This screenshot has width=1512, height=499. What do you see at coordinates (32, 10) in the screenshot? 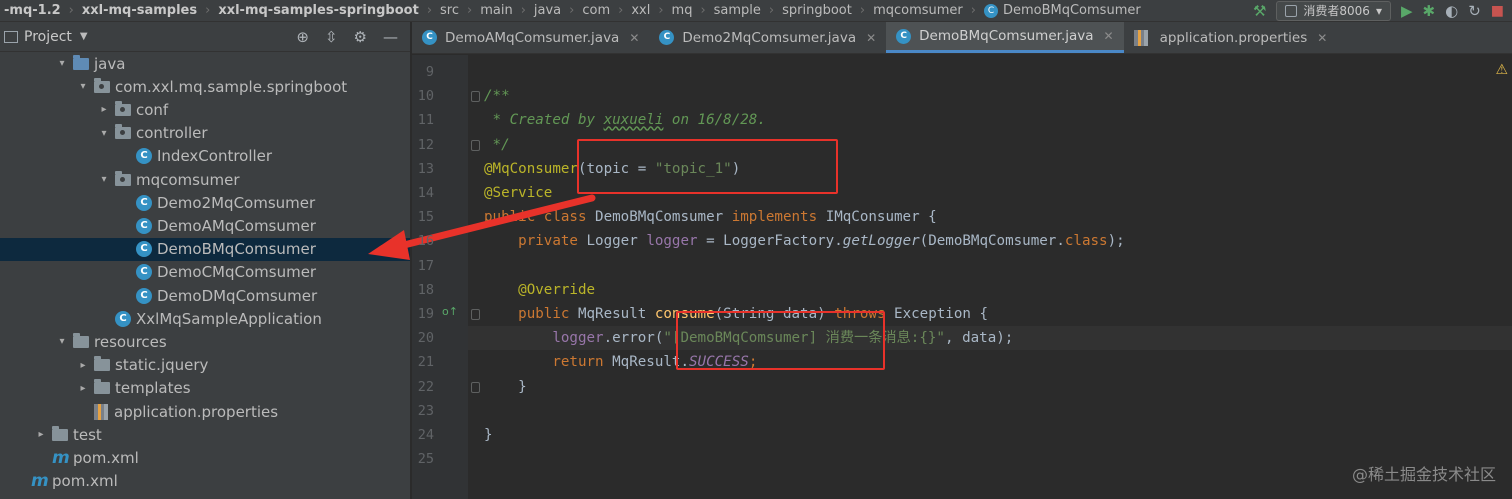
I see `breadcrumb-item: -mq-1.2` at bounding box center [32, 10].